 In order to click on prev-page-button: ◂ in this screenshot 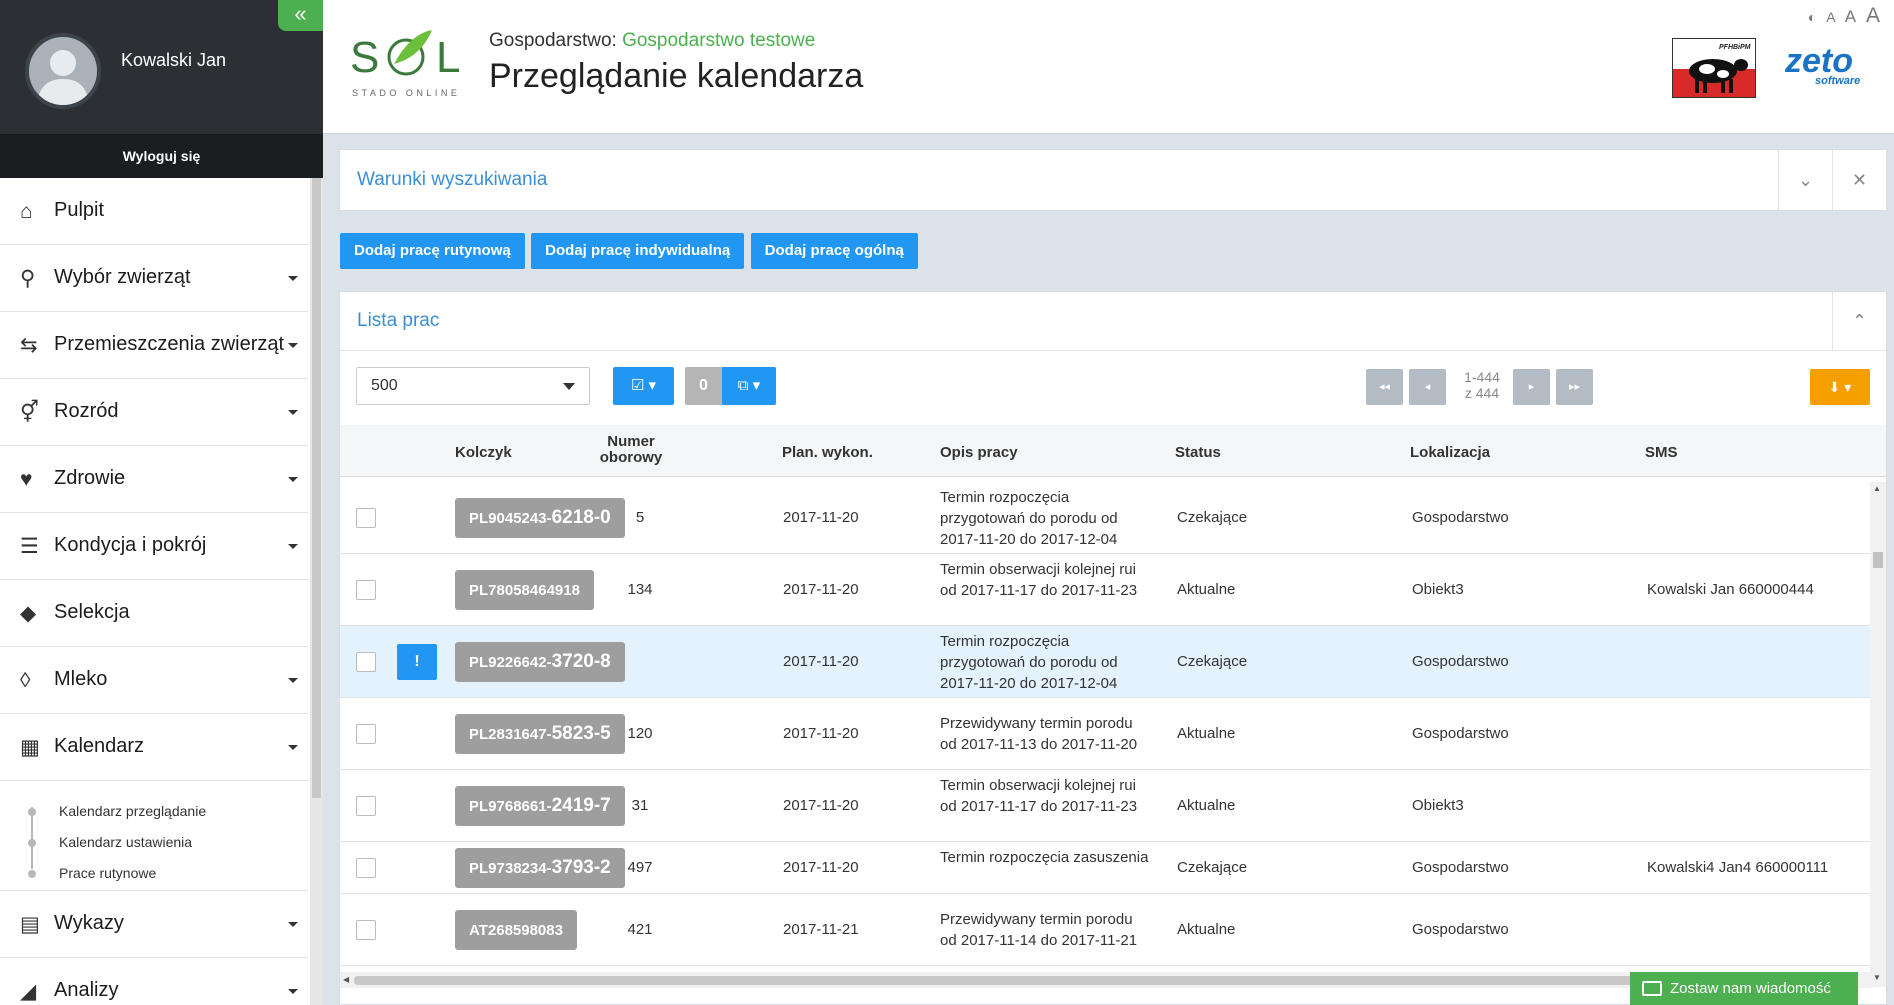, I will do `click(1427, 387)`.